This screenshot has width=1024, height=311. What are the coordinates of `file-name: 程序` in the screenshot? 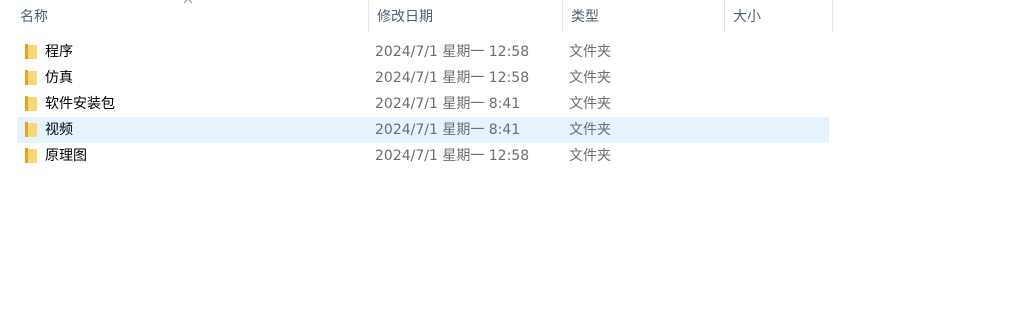 It's located at (59, 52).